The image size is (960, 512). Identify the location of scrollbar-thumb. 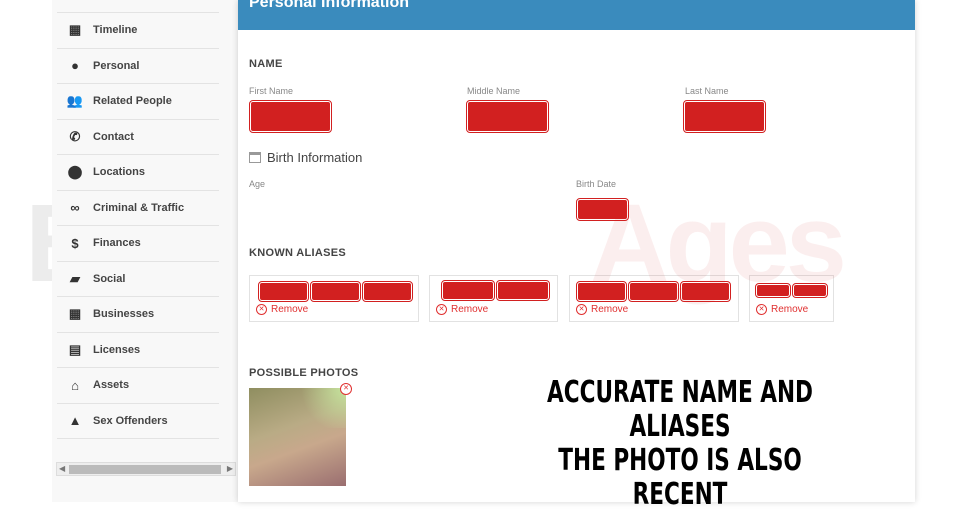
(145, 469).